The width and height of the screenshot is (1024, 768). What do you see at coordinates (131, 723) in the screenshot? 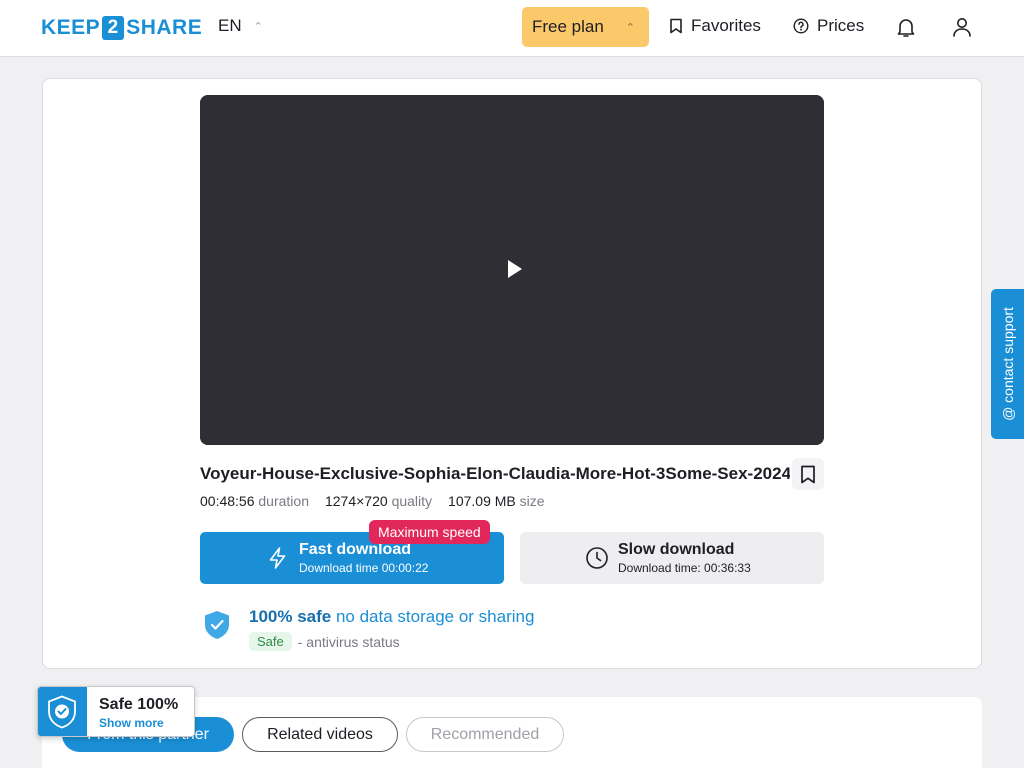
I see `show-more-link: Show more` at bounding box center [131, 723].